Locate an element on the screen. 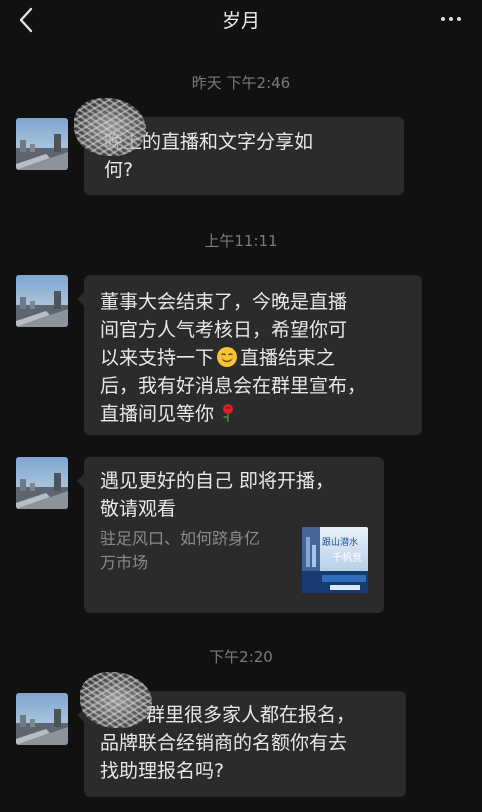 The image size is (482, 812). timestamp: 下午2:20 is located at coordinates (241, 657).